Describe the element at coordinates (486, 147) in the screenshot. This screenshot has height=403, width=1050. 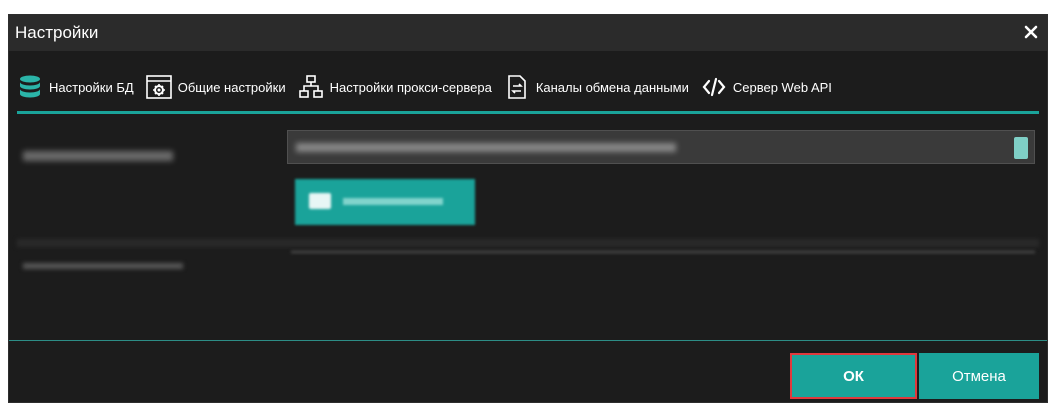
I see `redacted-field-value` at that location.